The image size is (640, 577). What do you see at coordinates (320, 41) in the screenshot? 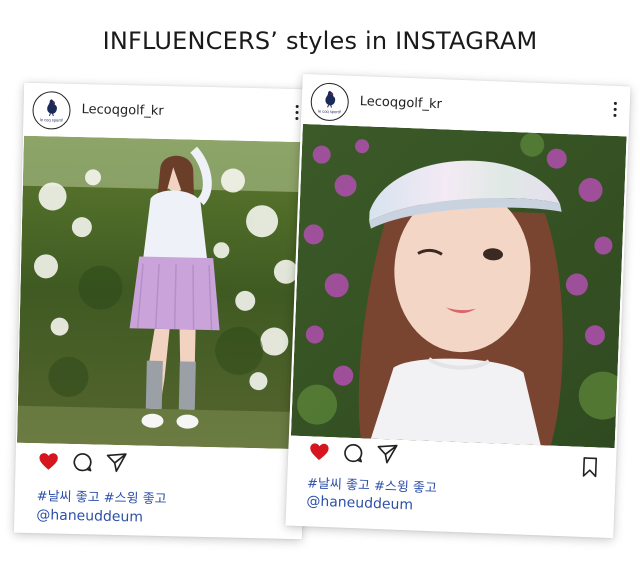
I see `page-headline: INFLUENCERS’ styles in INSTAGRAM` at bounding box center [320, 41].